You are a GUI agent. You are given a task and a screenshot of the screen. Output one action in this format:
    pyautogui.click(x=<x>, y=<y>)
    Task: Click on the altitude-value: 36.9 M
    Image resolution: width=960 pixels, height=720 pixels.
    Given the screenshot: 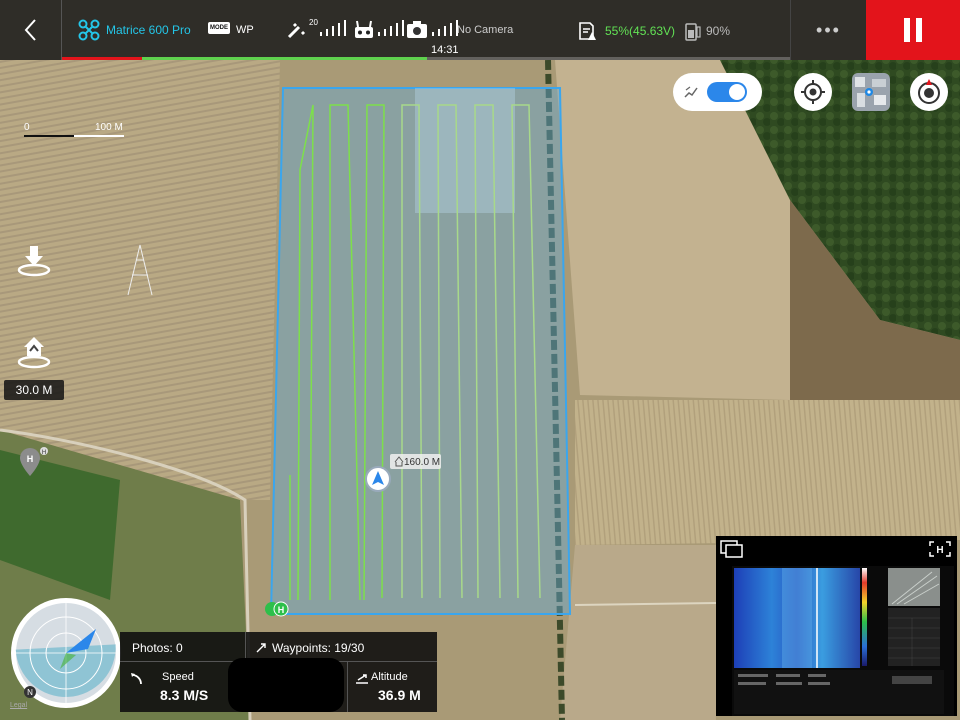 What is the action you would take?
    pyautogui.click(x=399, y=695)
    